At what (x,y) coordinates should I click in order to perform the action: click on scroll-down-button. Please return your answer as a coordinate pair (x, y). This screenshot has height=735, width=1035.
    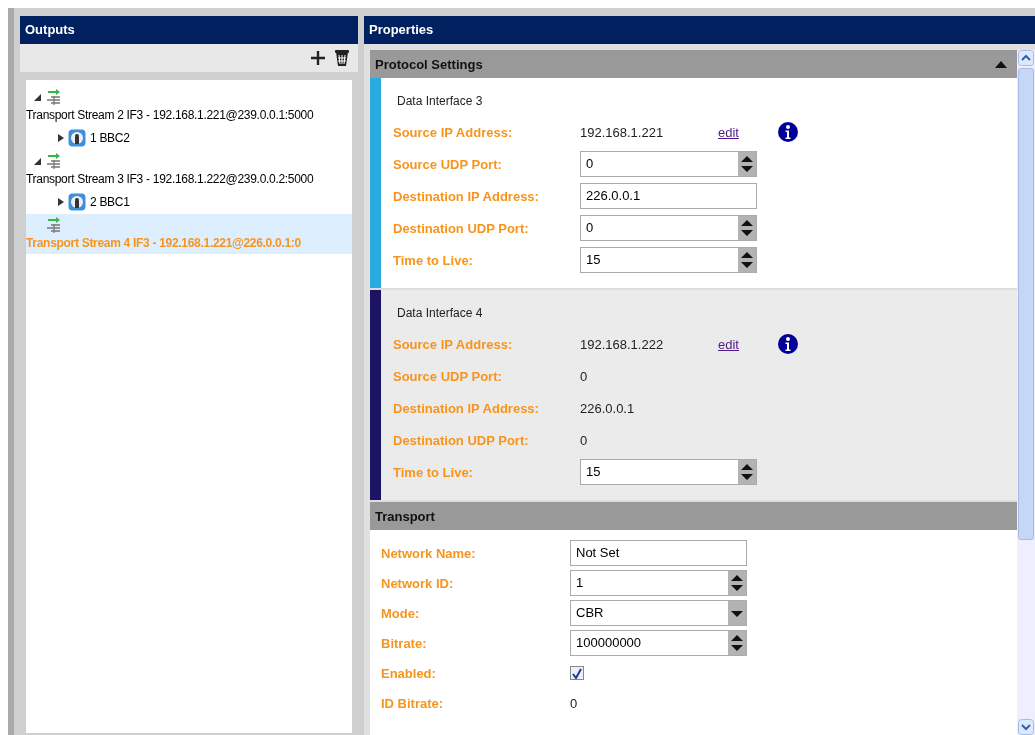
    Looking at the image, I should click on (1026, 727).